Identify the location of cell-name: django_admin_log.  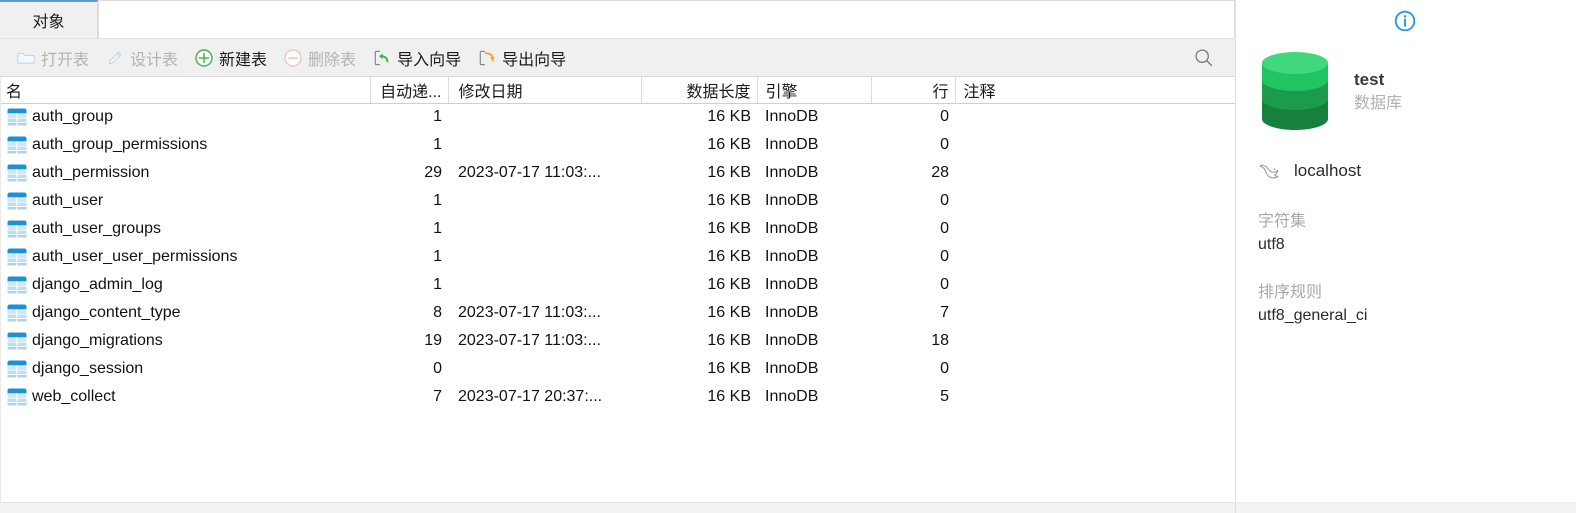
(185, 285).